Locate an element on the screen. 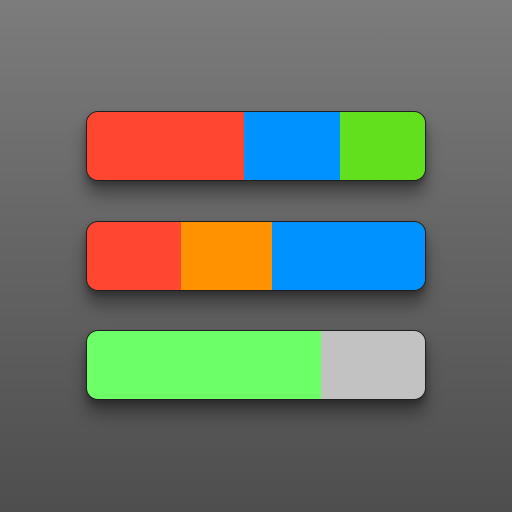 Image resolution: width=512 pixels, height=512 pixels. stacked-bar-top is located at coordinates (256, 146).